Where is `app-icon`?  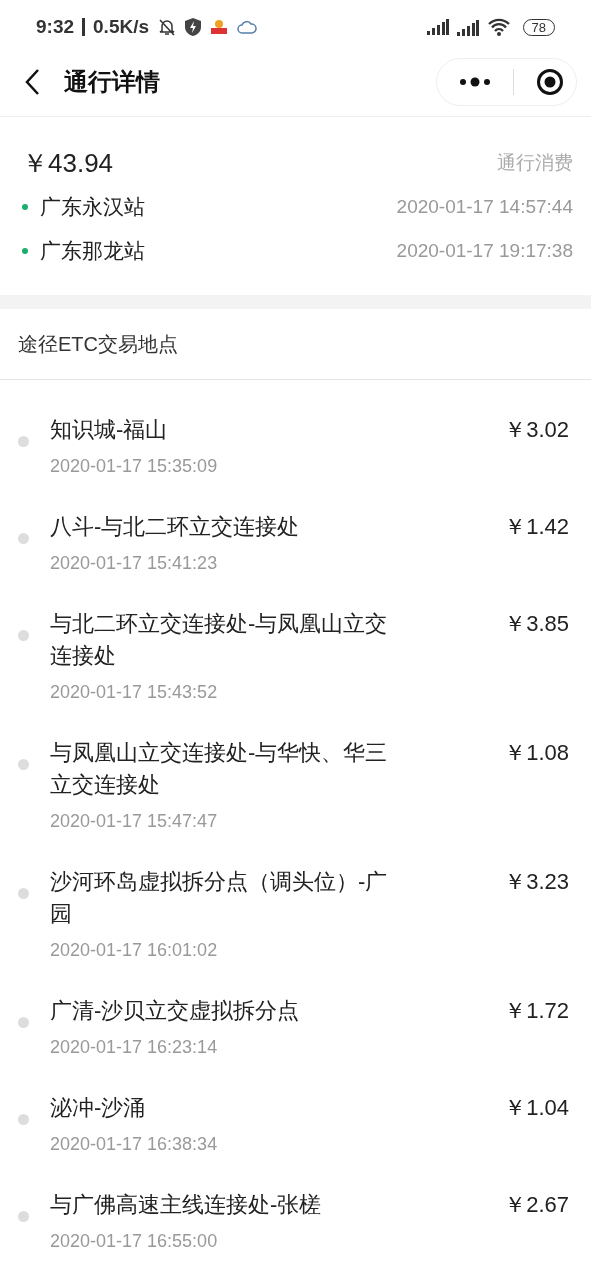 app-icon is located at coordinates (219, 27).